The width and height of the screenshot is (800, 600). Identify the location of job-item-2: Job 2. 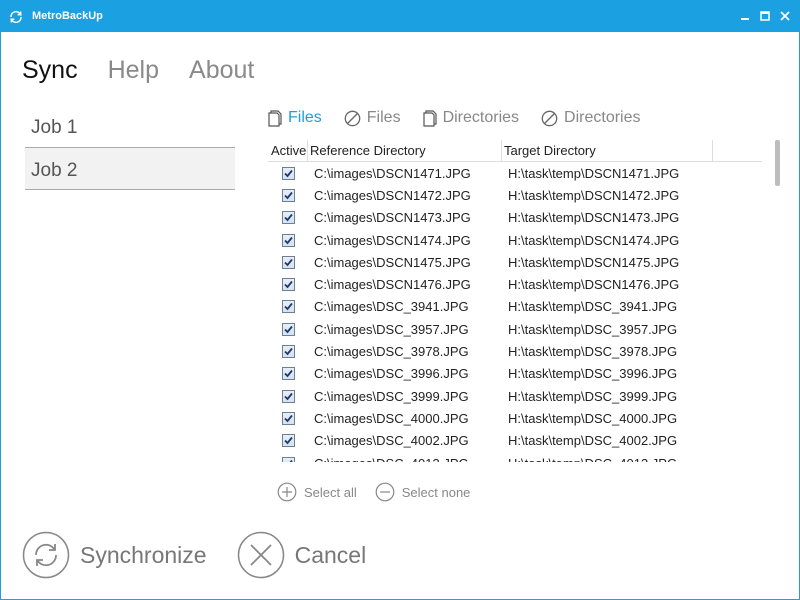
(130, 169).